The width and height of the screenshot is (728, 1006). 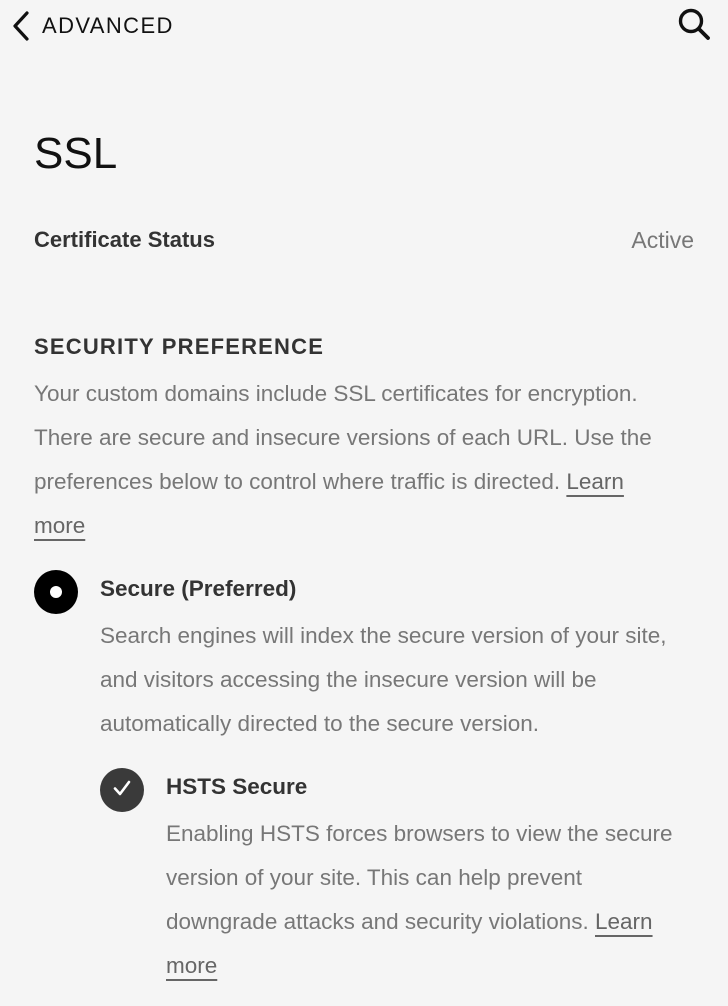 I want to click on top-bar: ADVANCED, so click(x=364, y=26).